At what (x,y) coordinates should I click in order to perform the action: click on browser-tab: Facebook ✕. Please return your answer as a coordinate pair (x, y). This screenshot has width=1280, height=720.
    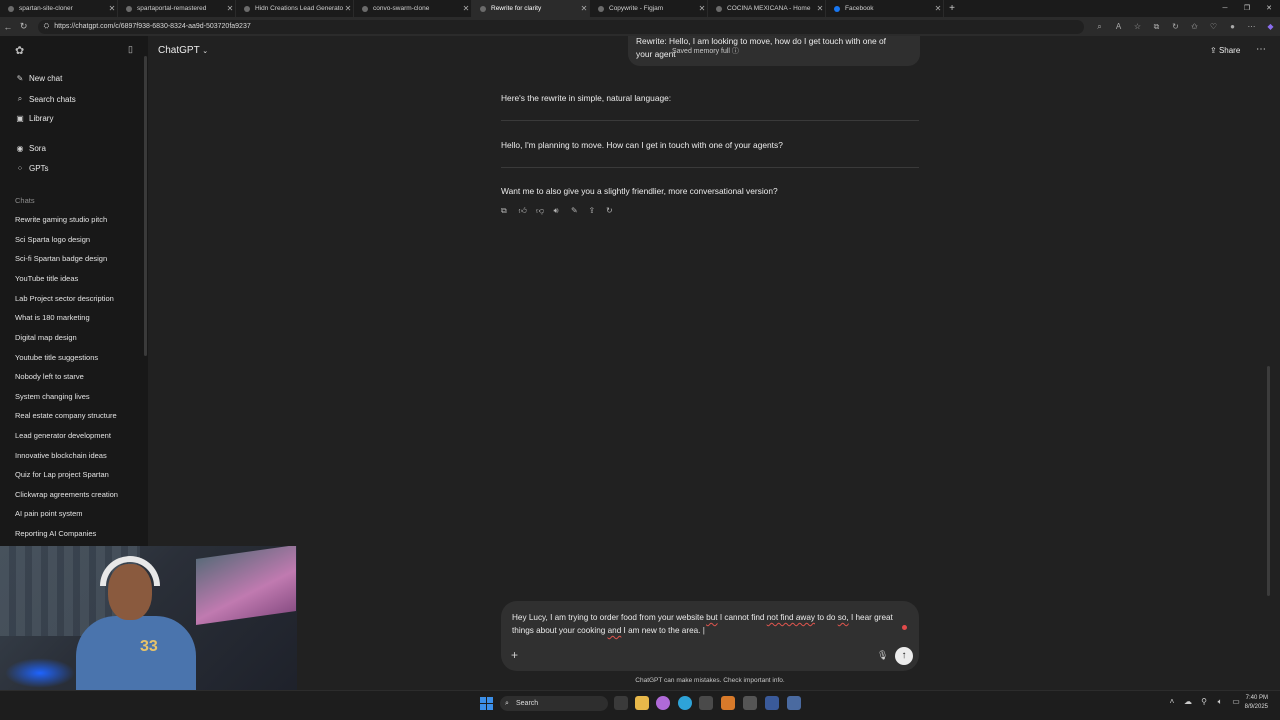
    Looking at the image, I should click on (885, 8).